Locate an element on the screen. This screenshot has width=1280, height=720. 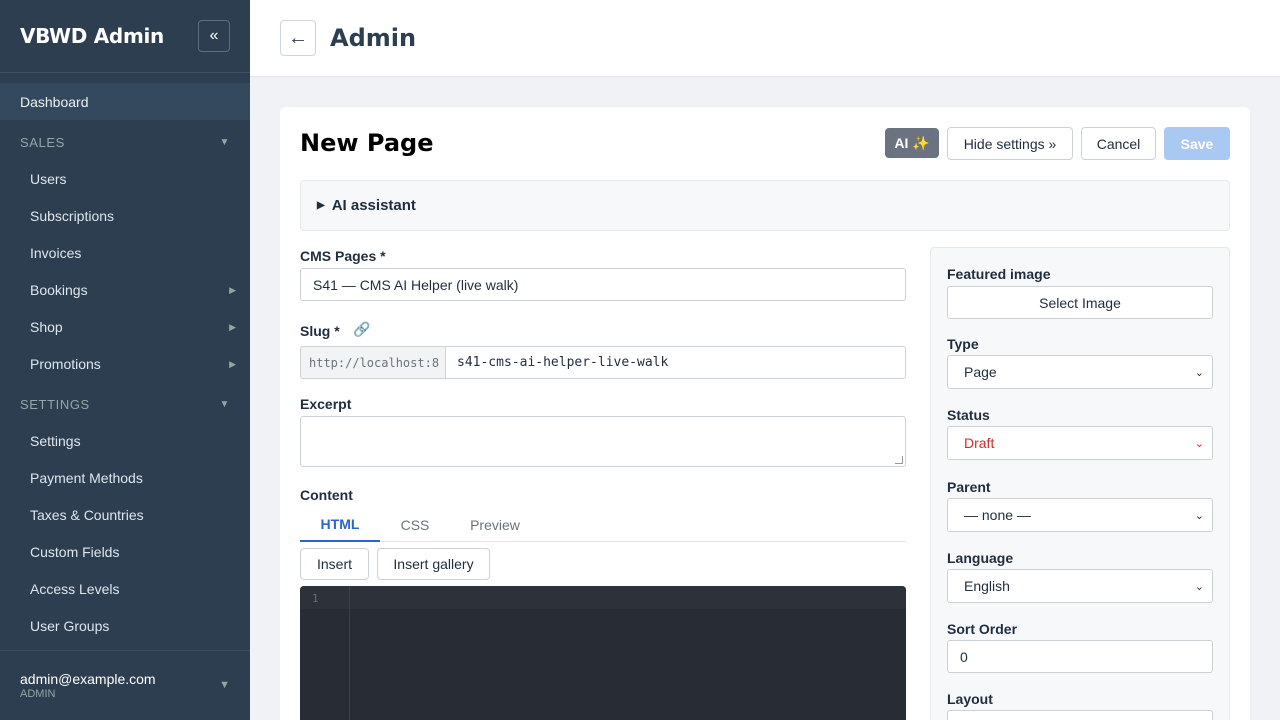
cms-pages-label: CMS Pages * is located at coordinates (343, 256).